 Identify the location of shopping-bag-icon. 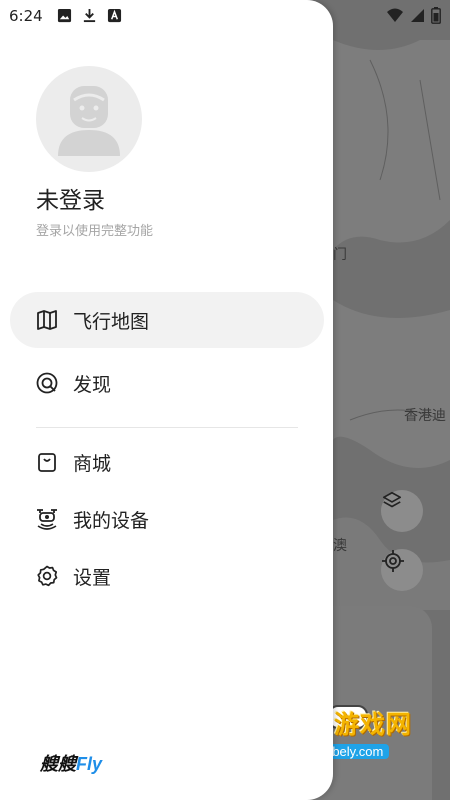
(47, 462).